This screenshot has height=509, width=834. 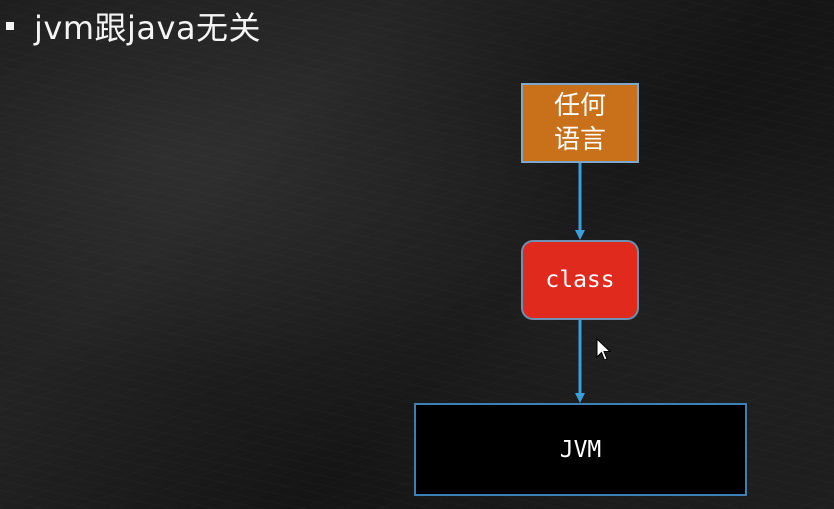 I want to click on node-jvm: JVM, so click(x=580, y=449).